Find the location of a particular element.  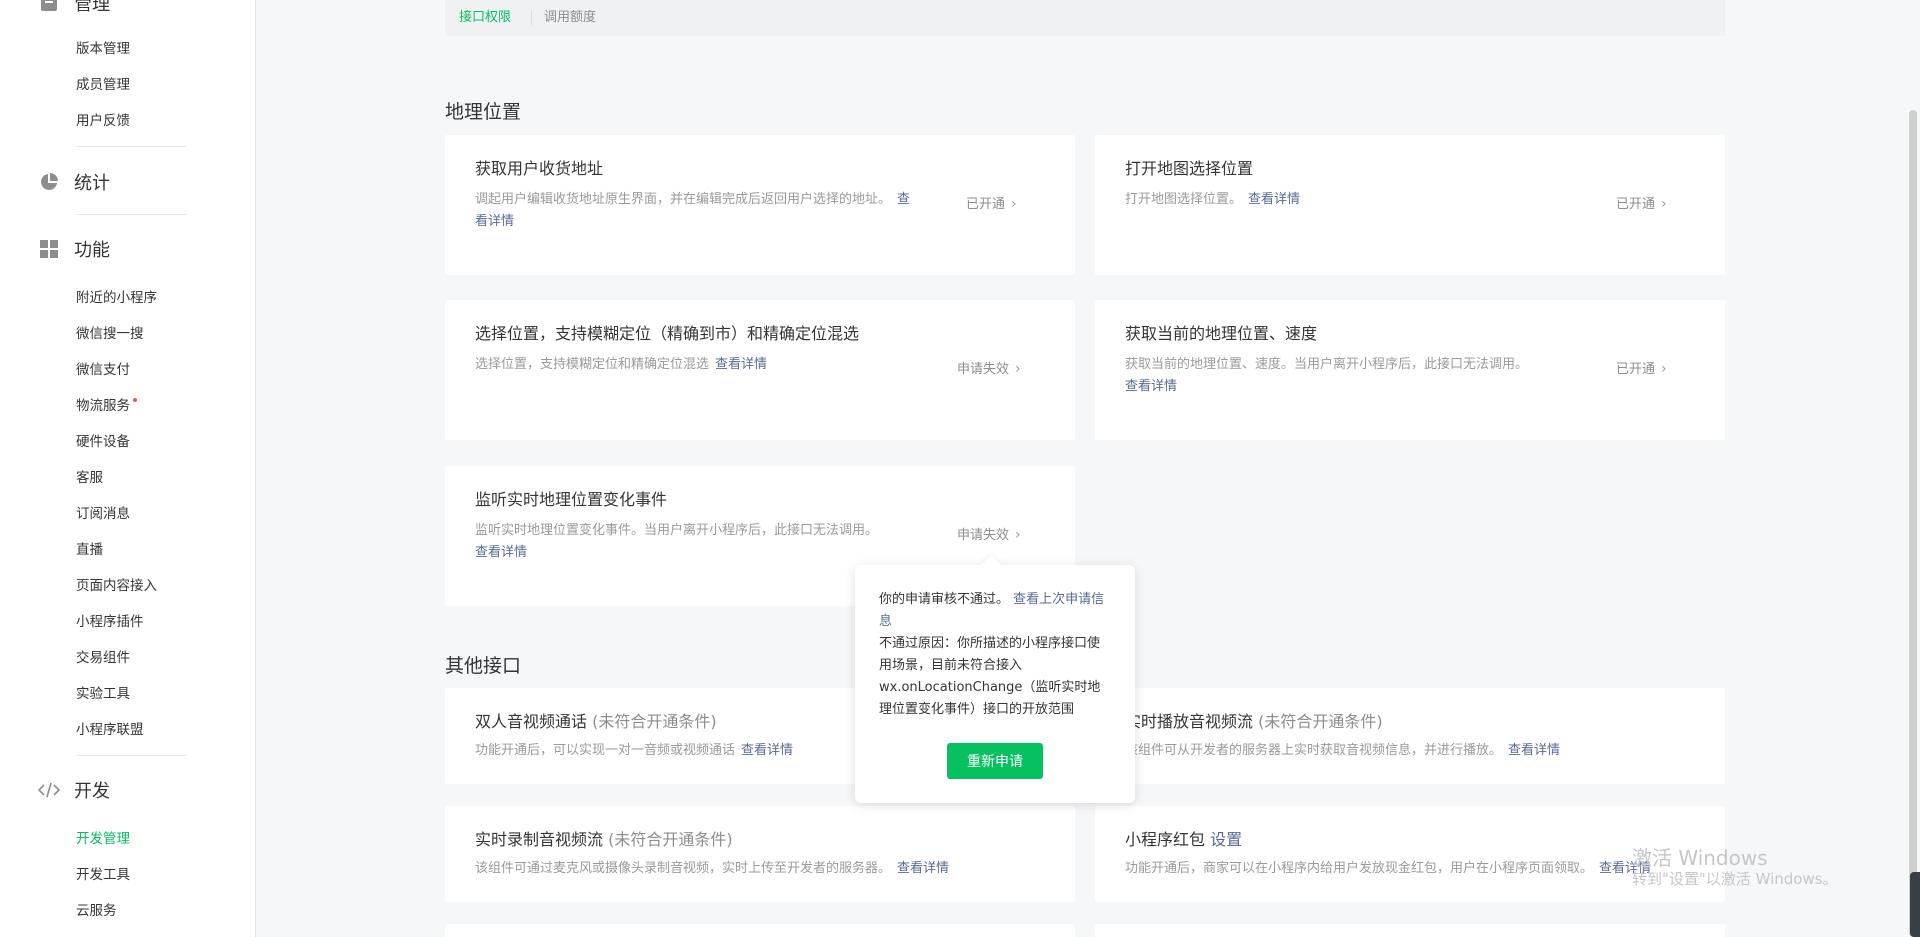

sidebar-item-cloud-service: 云服务 is located at coordinates (96, 911).